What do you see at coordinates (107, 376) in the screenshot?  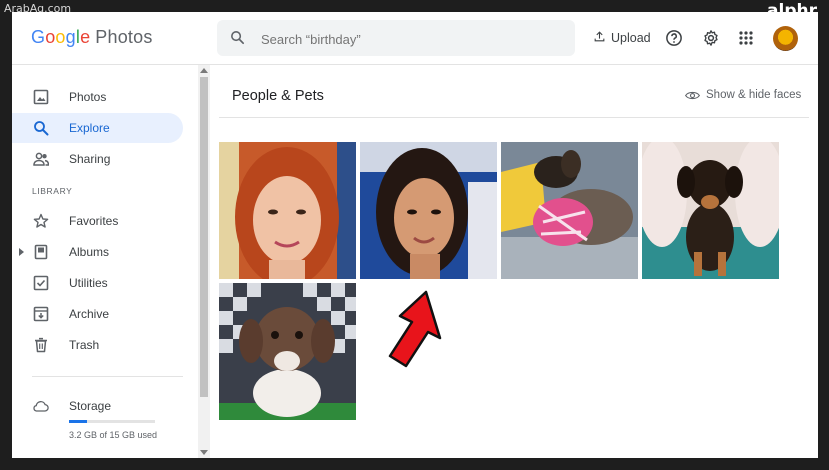 I see `sidebar-divider` at bounding box center [107, 376].